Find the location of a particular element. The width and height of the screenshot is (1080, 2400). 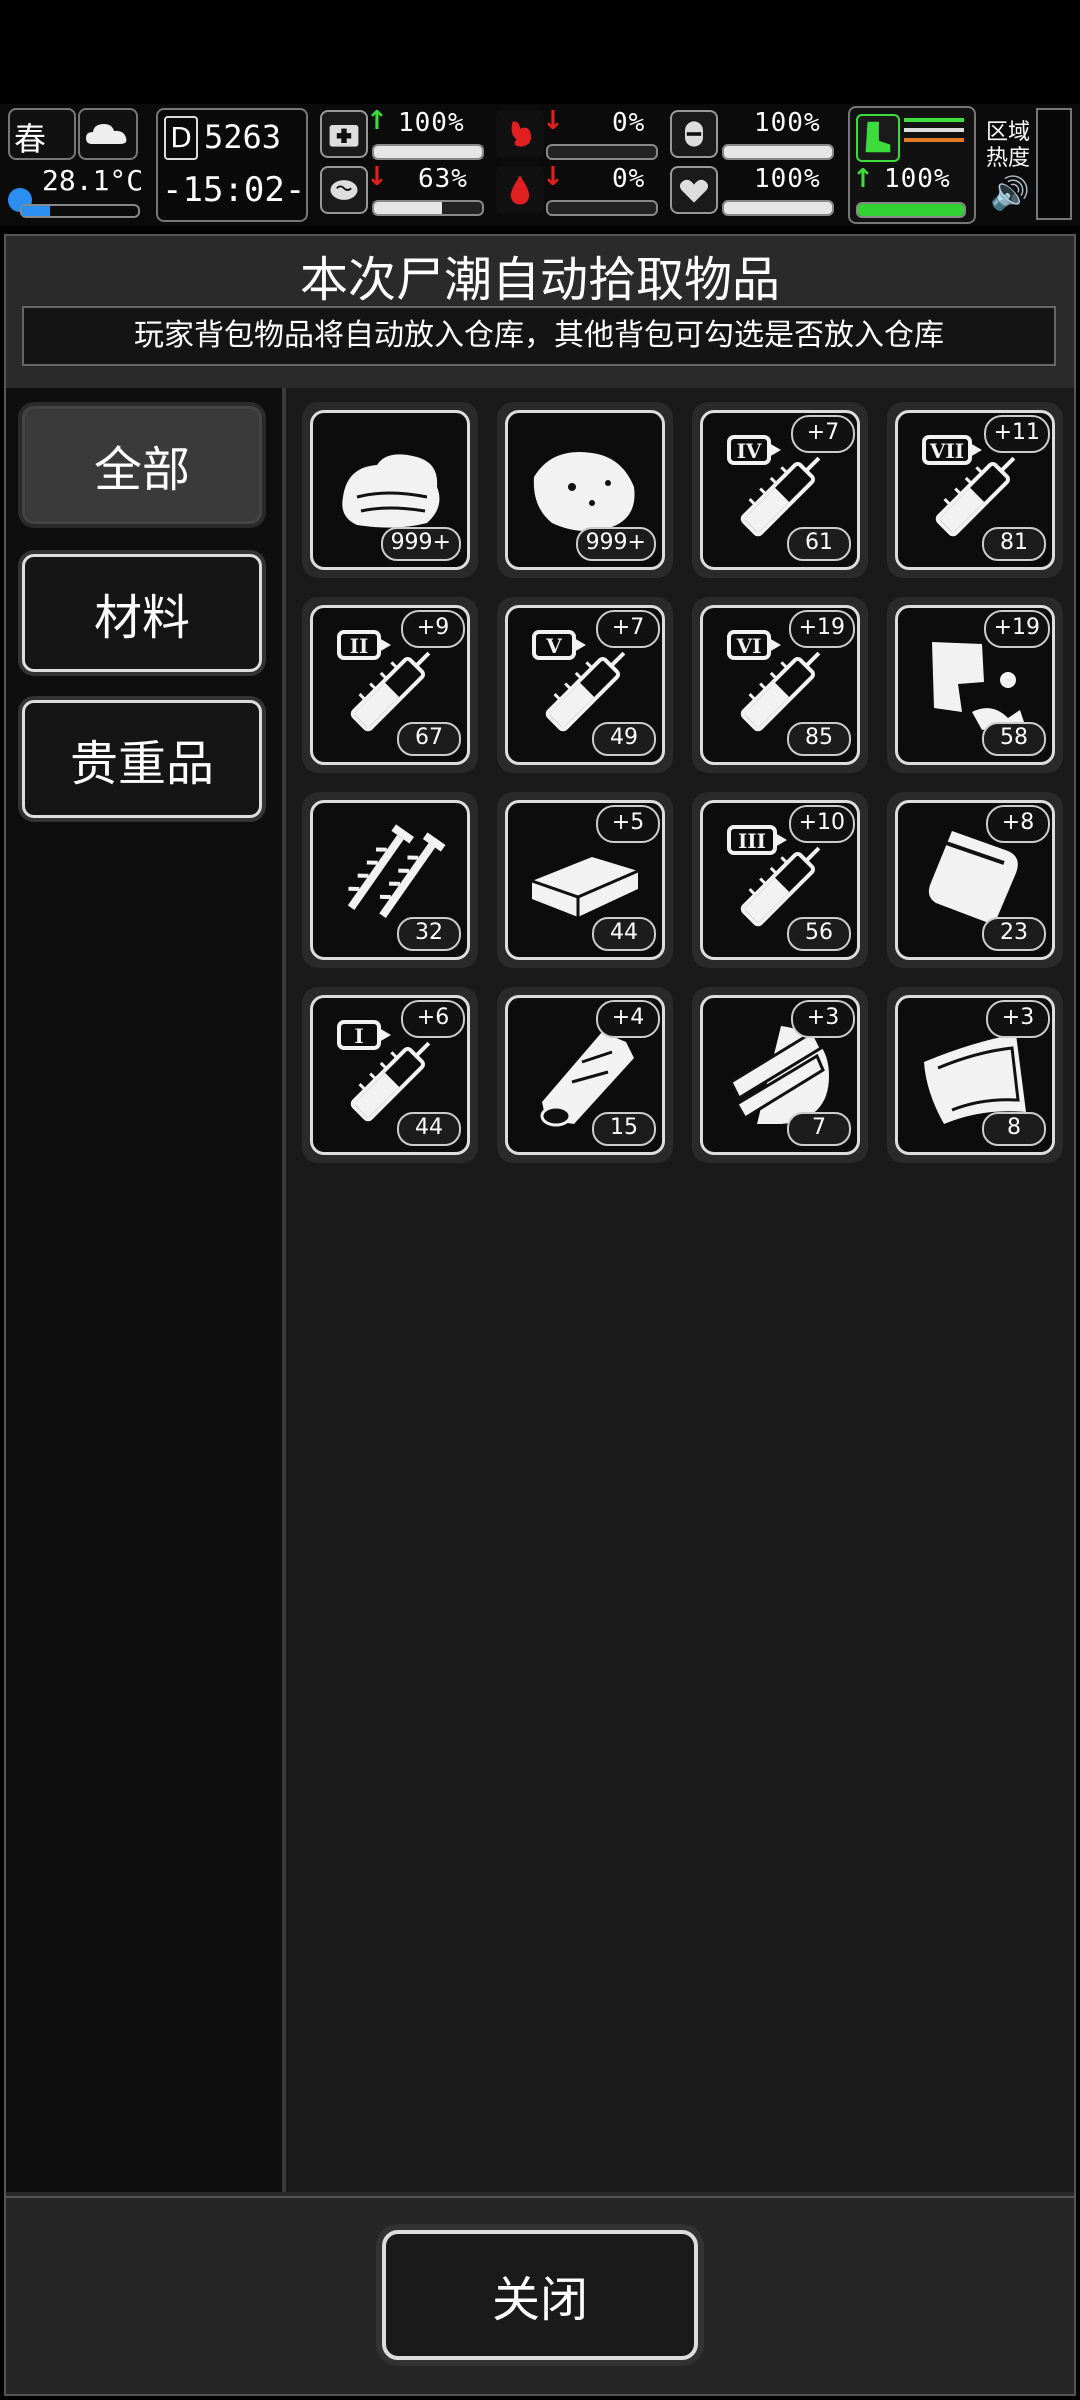

hygiene-value: 100% is located at coordinates (787, 123).